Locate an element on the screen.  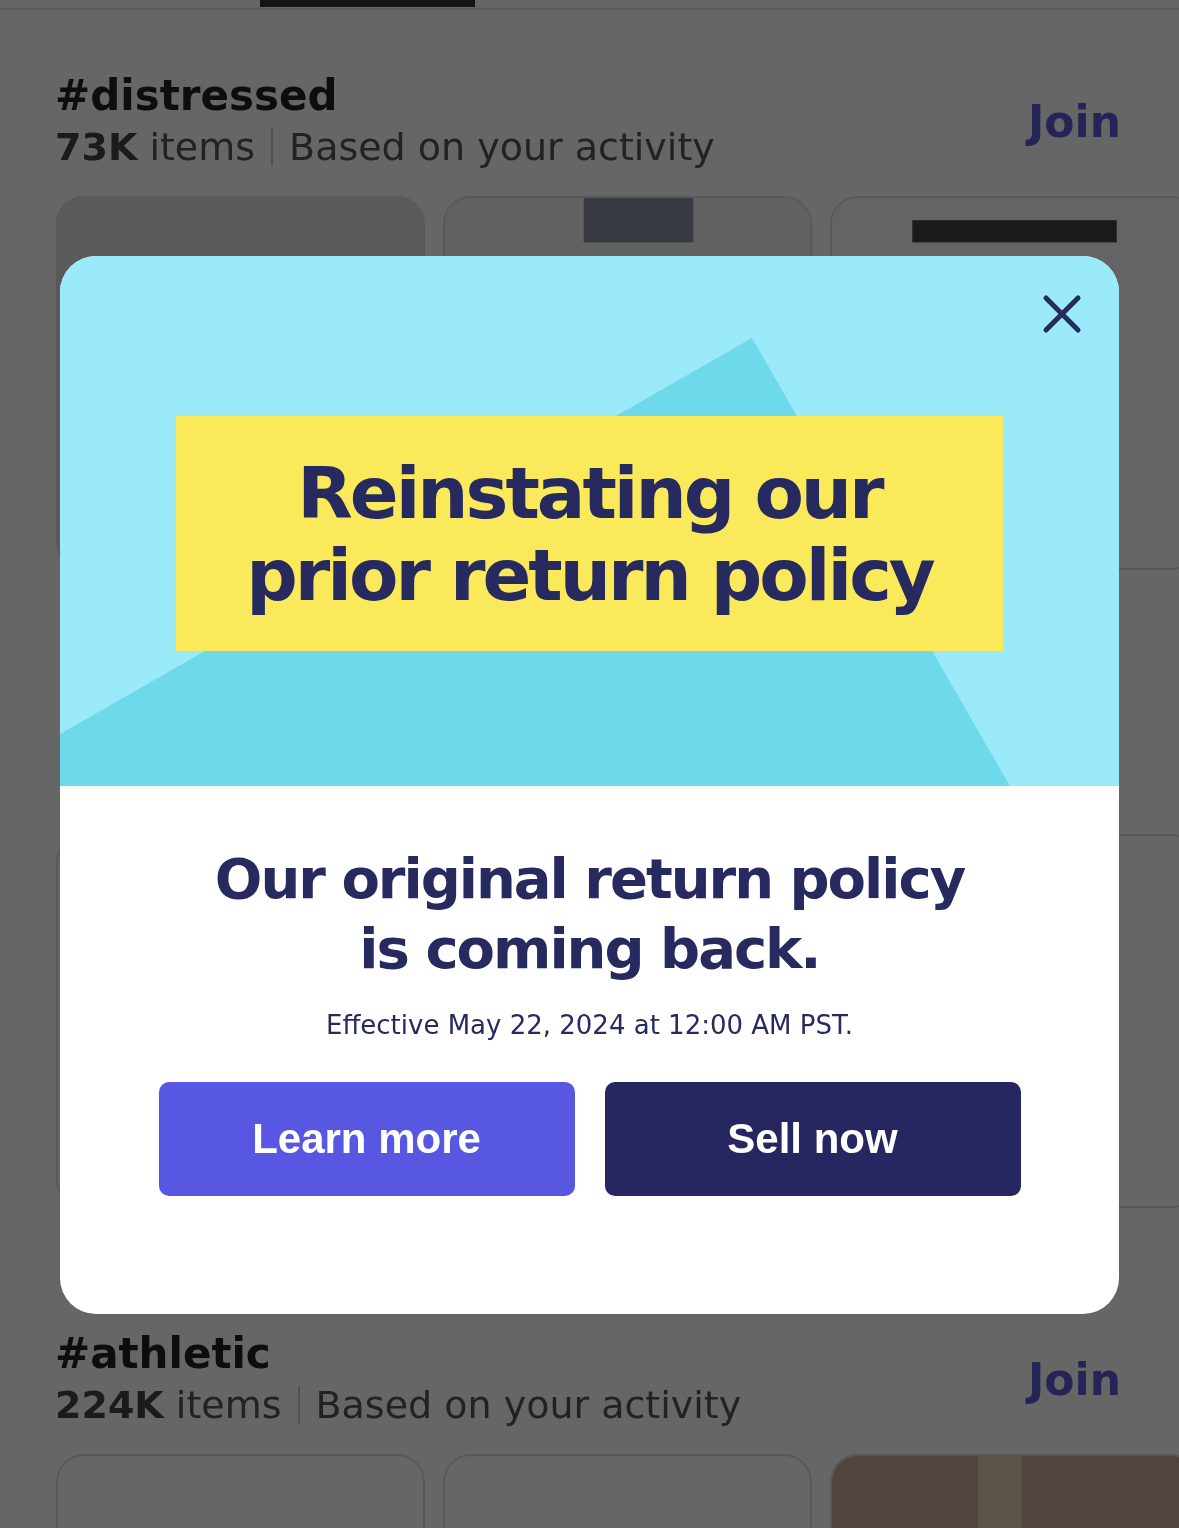
effective-date-text: Effective May 22, 2024 at 12:00 AM PST. is located at coordinates (589, 1025).